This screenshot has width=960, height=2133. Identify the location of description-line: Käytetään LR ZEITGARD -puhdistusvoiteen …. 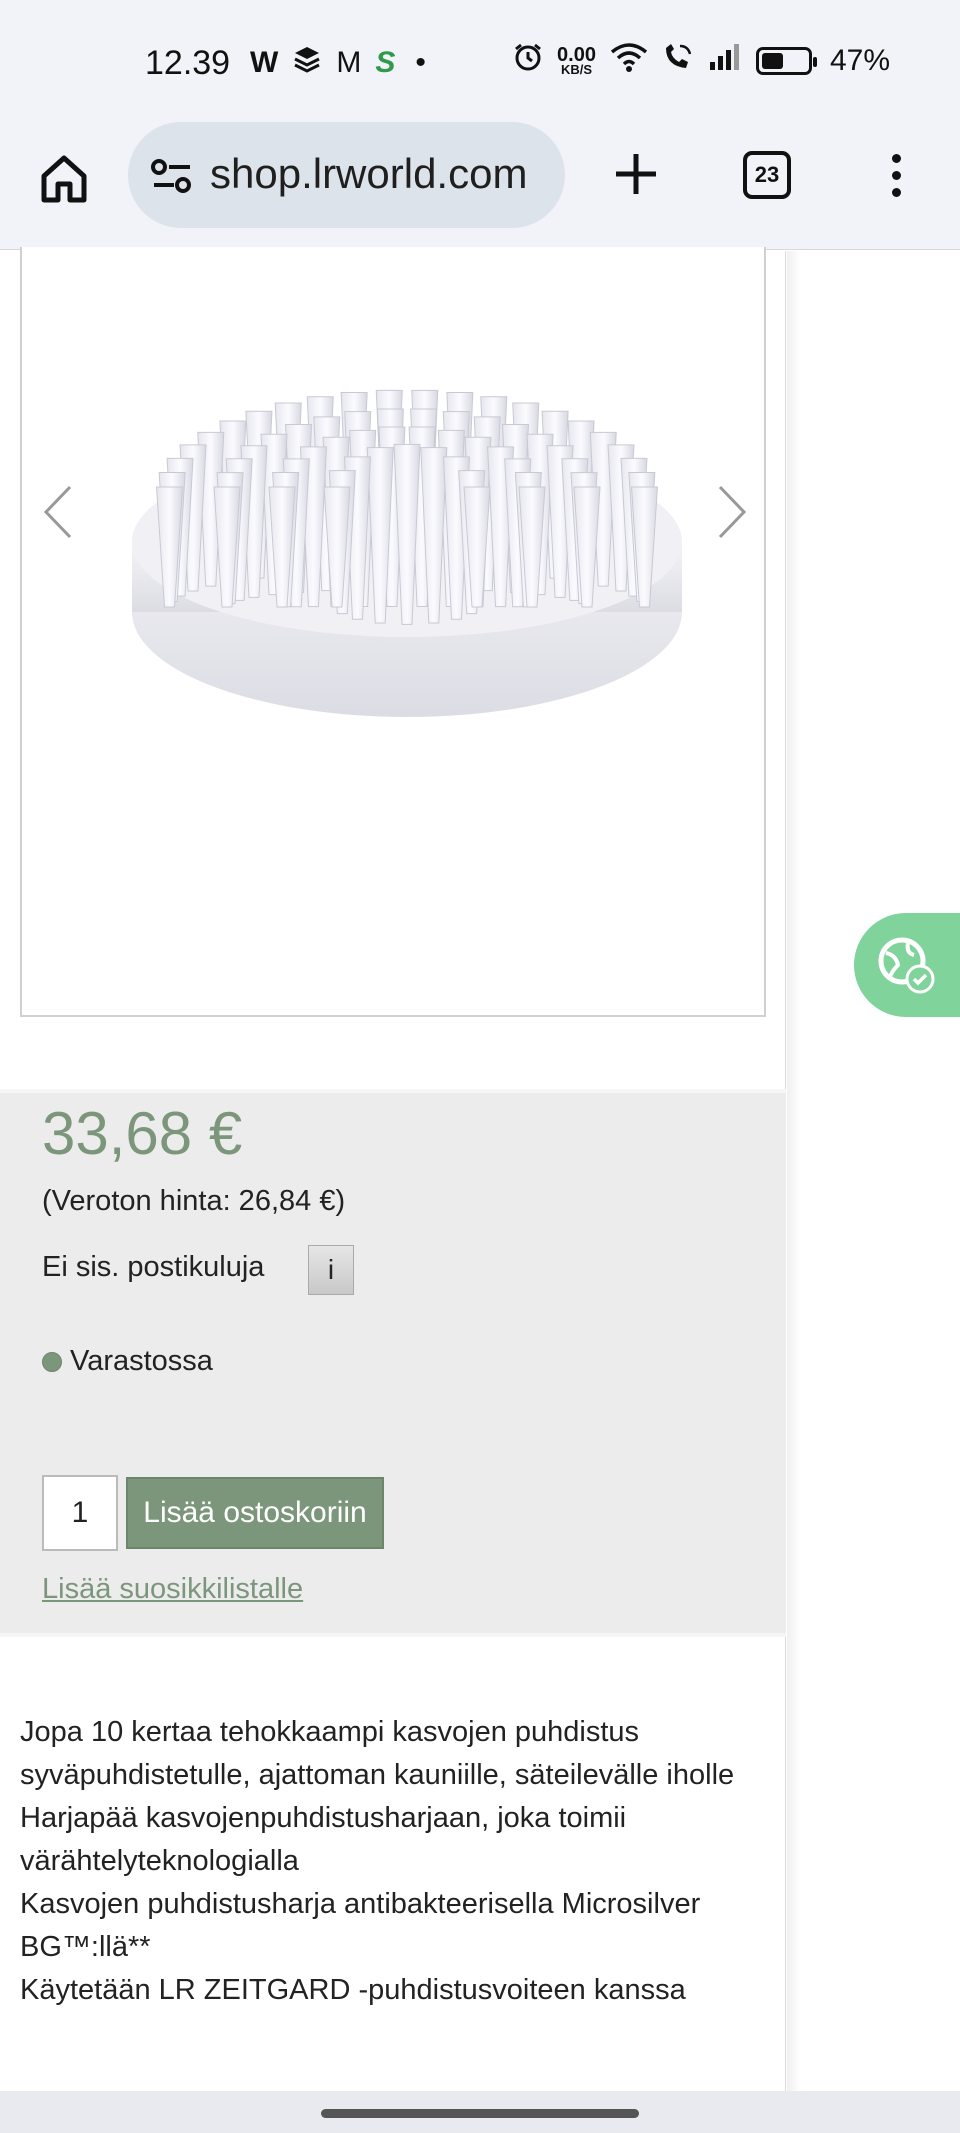
(353, 1990).